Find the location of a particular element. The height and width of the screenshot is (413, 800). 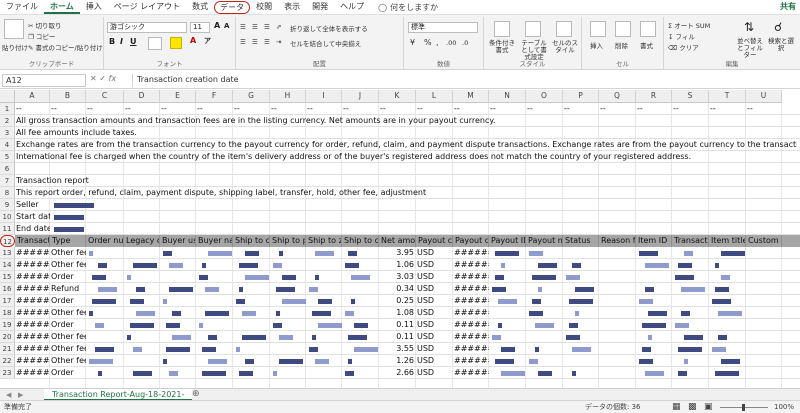

column-header: M is located at coordinates (471, 96).